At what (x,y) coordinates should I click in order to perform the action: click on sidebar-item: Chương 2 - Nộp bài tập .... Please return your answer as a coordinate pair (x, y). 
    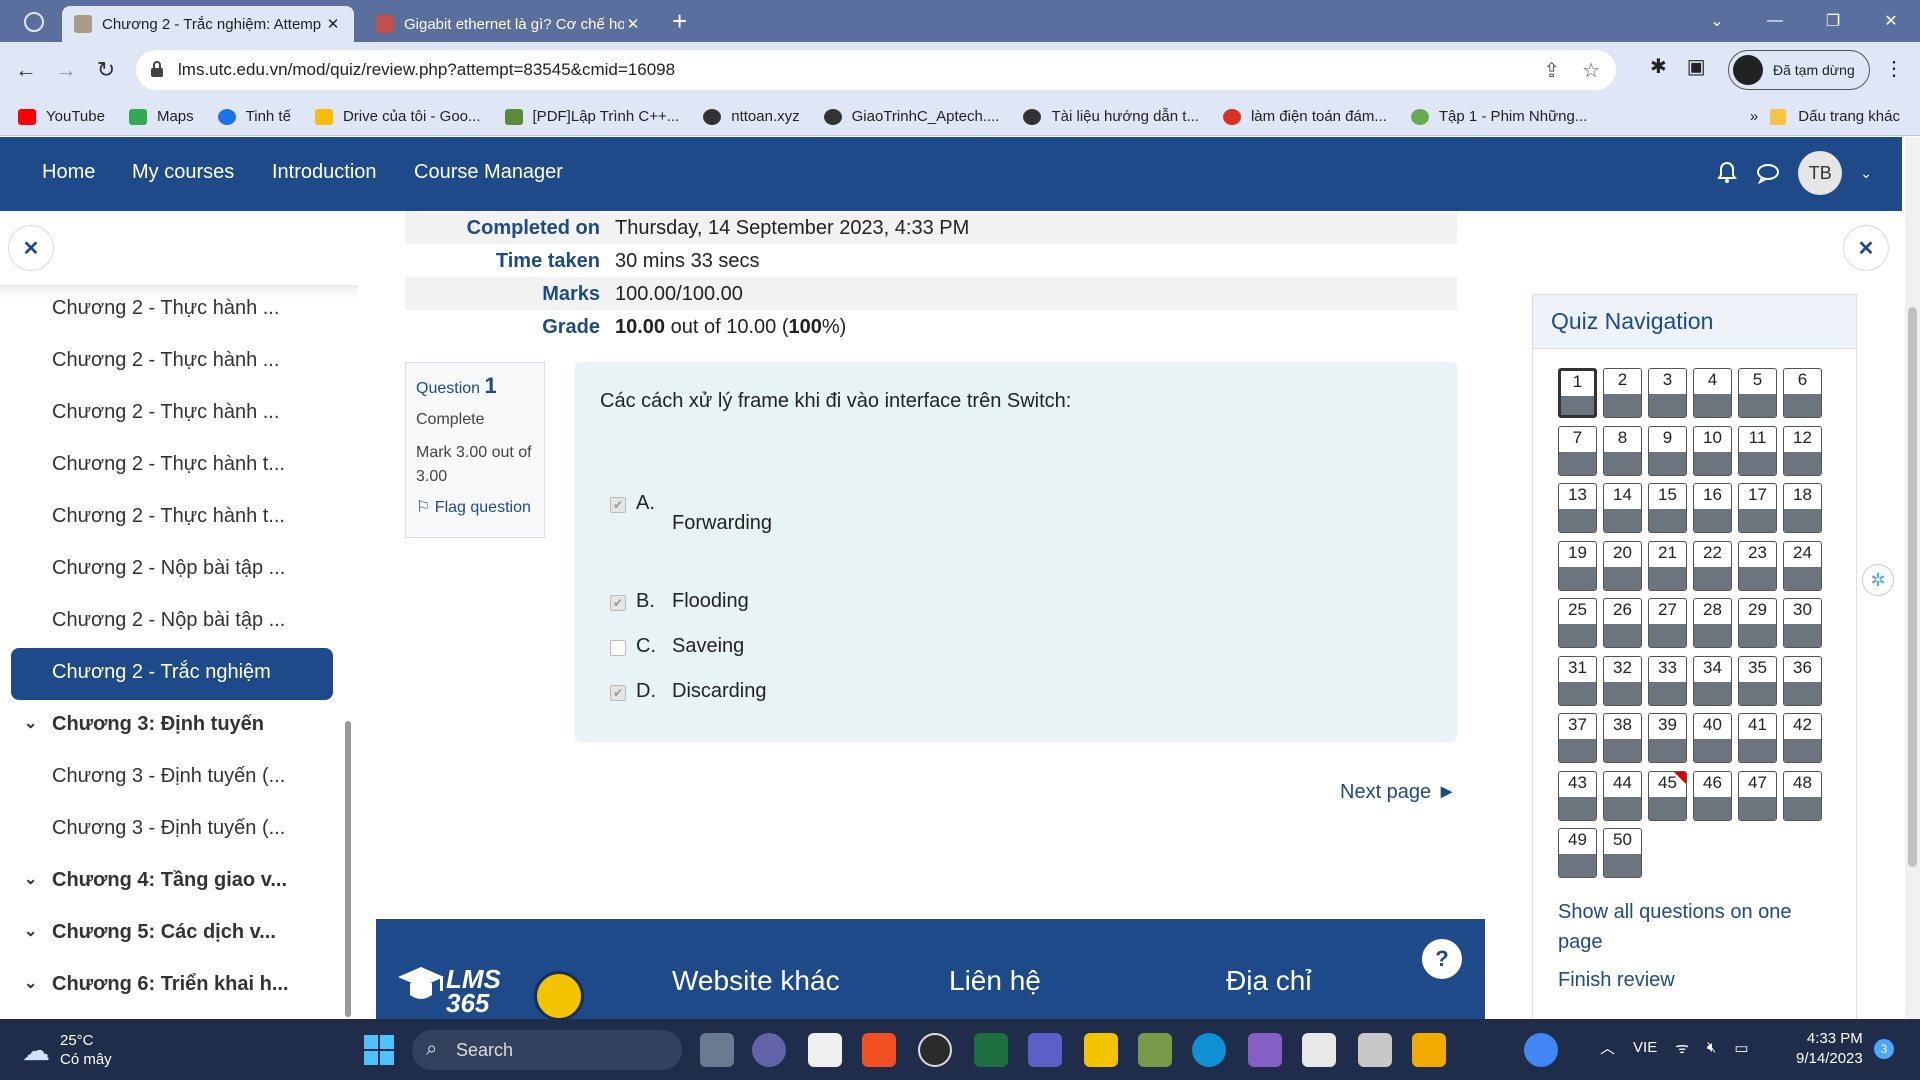
    Looking at the image, I should click on (168, 620).